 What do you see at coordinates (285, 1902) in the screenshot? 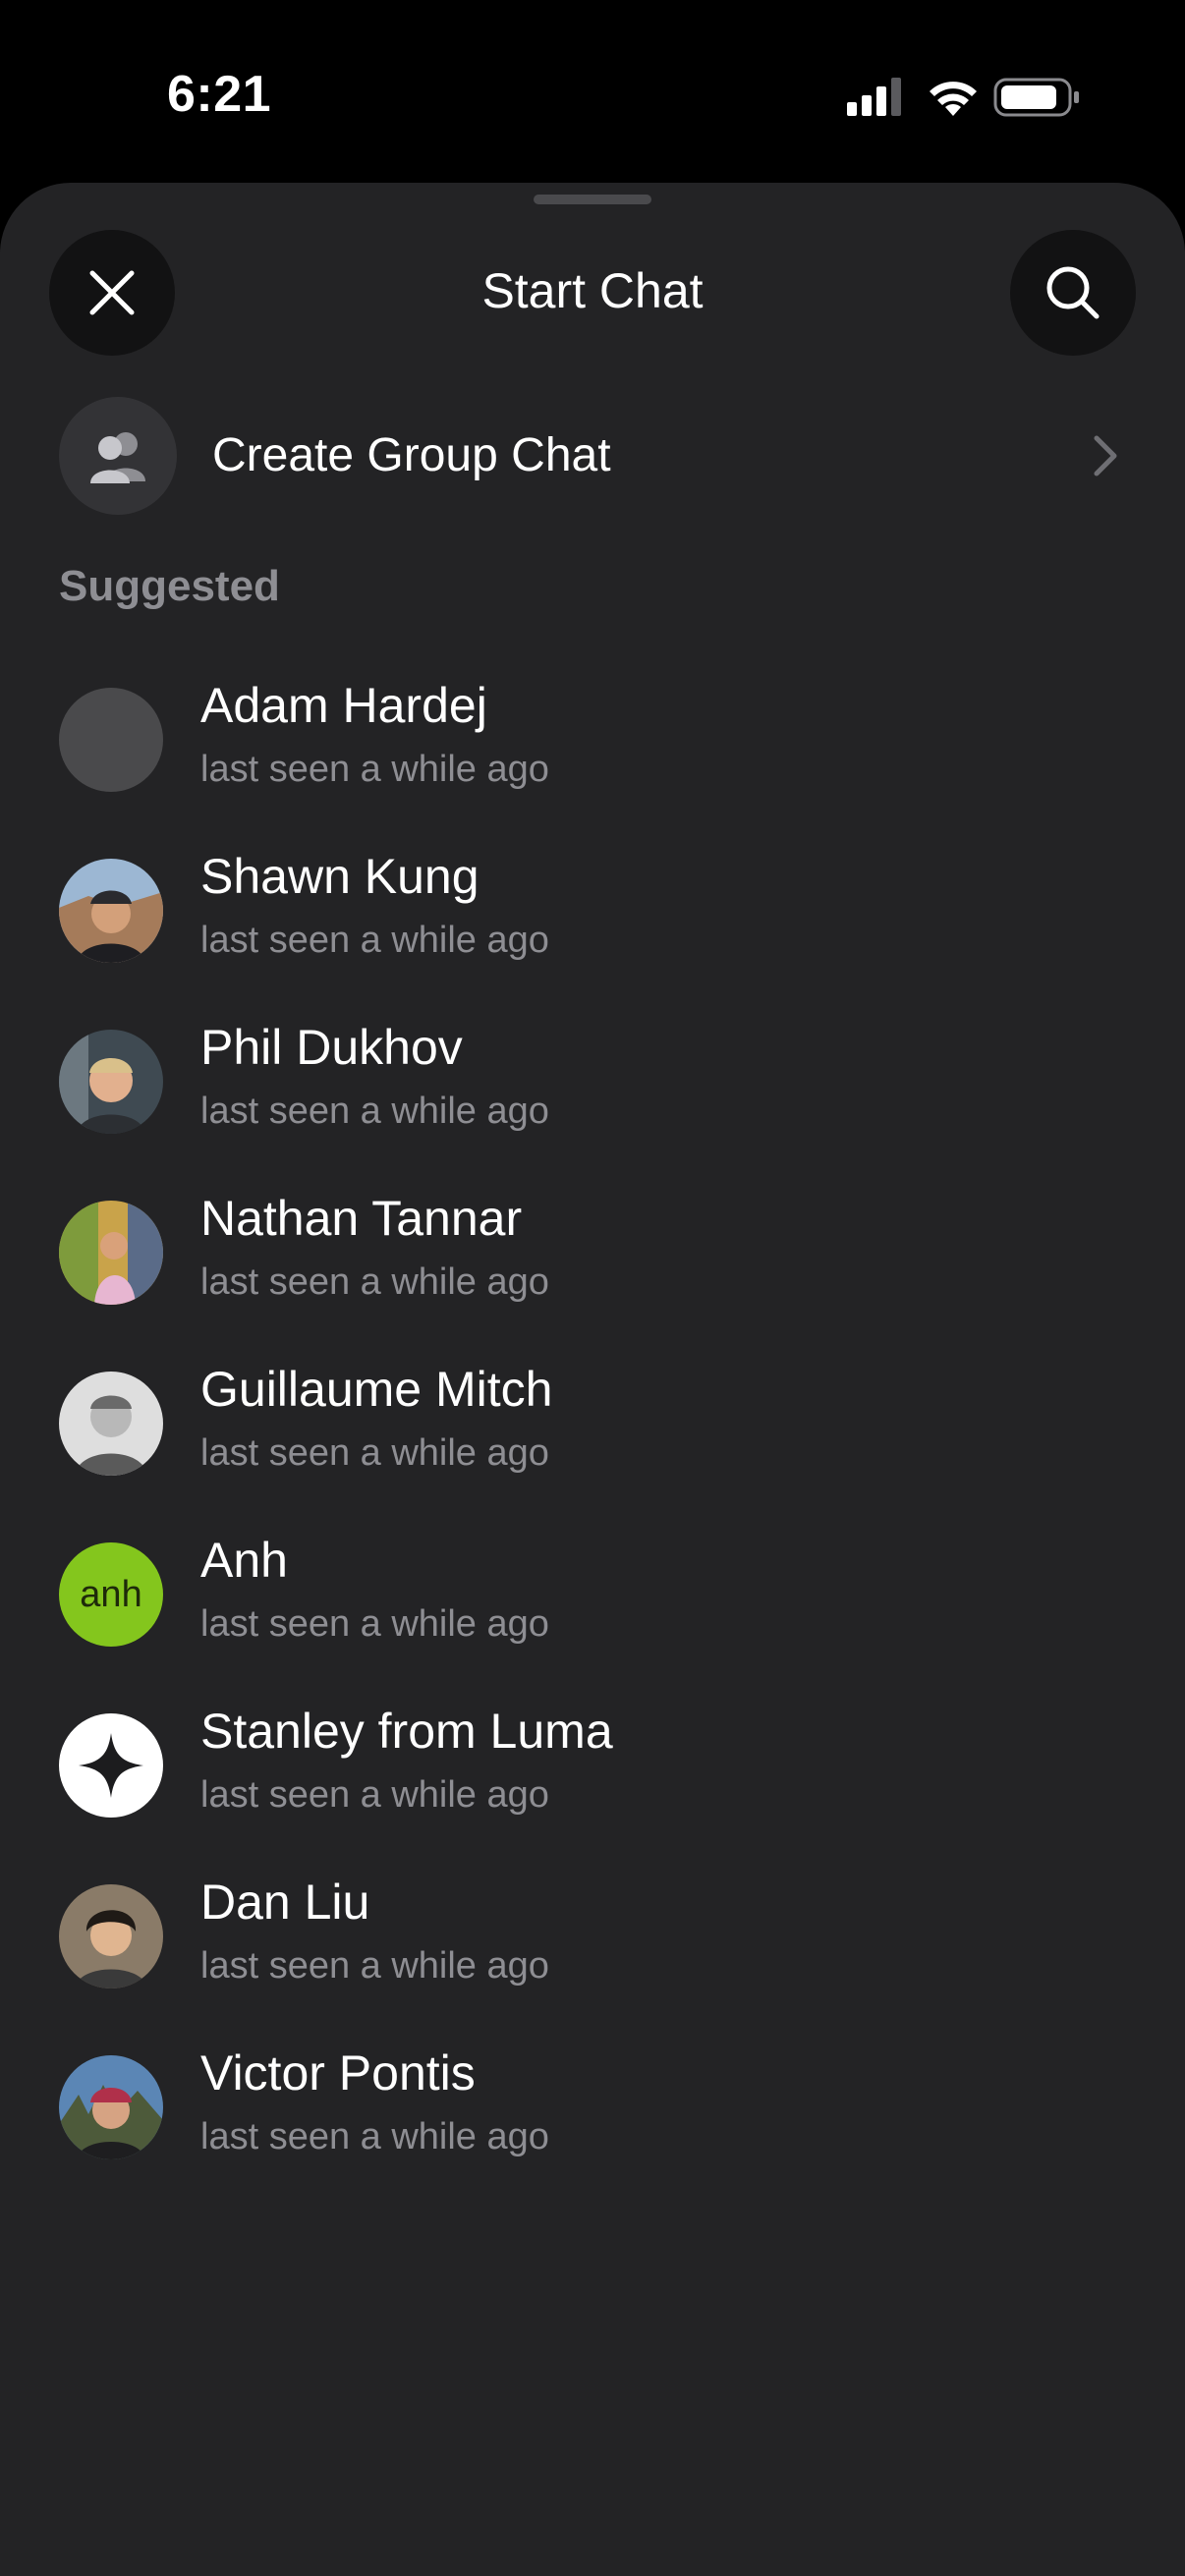
I see `contact-name: Dan Liu` at bounding box center [285, 1902].